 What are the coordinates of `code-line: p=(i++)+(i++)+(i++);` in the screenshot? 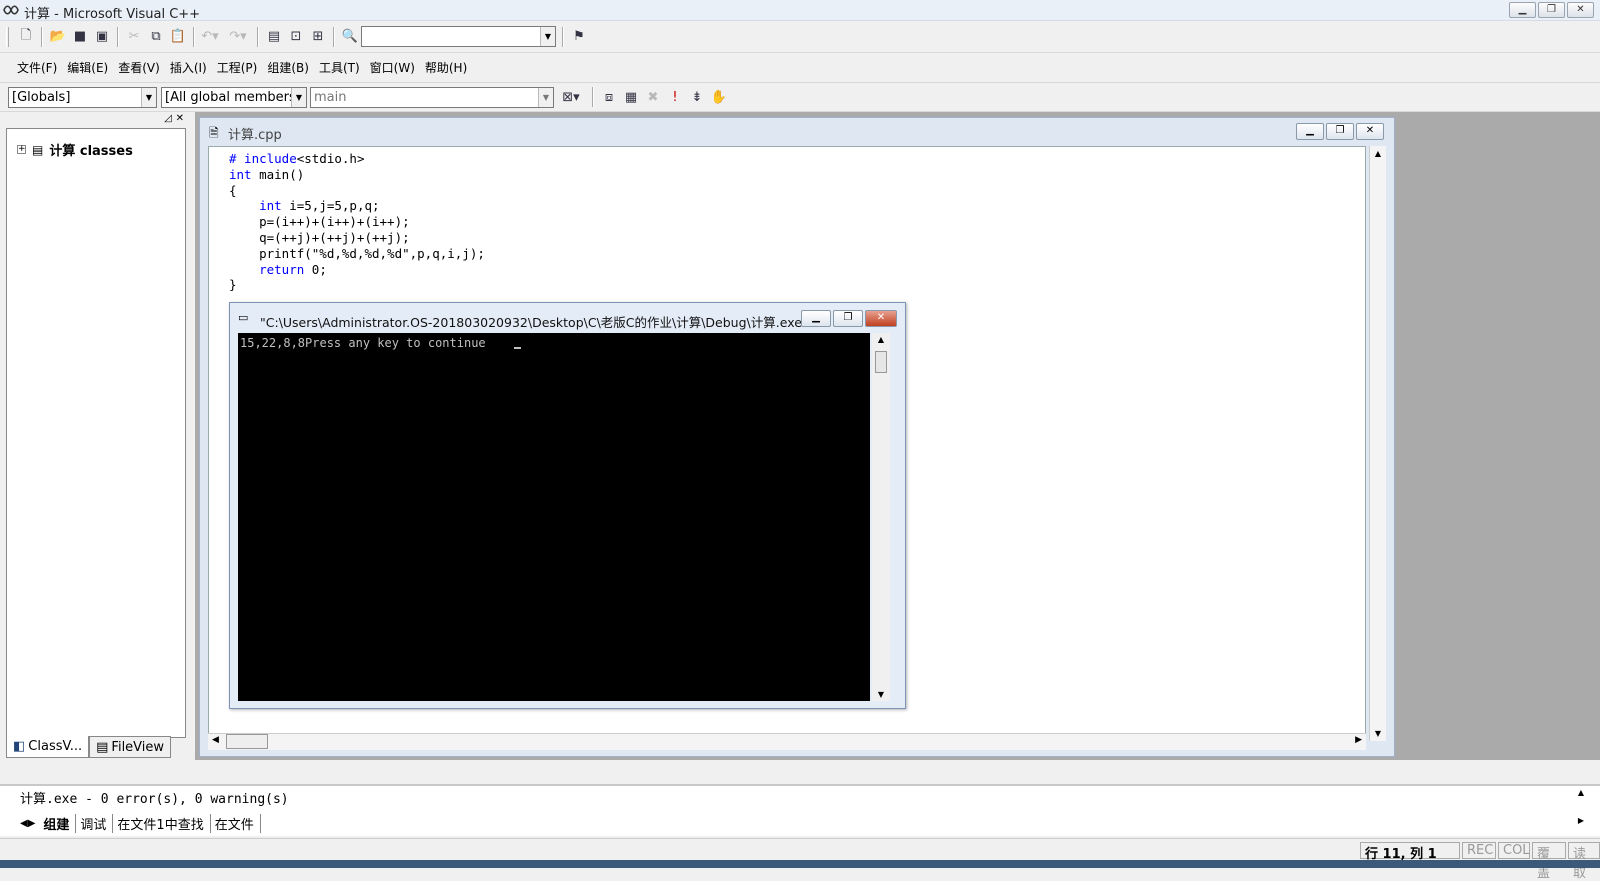 It's located at (357, 222).